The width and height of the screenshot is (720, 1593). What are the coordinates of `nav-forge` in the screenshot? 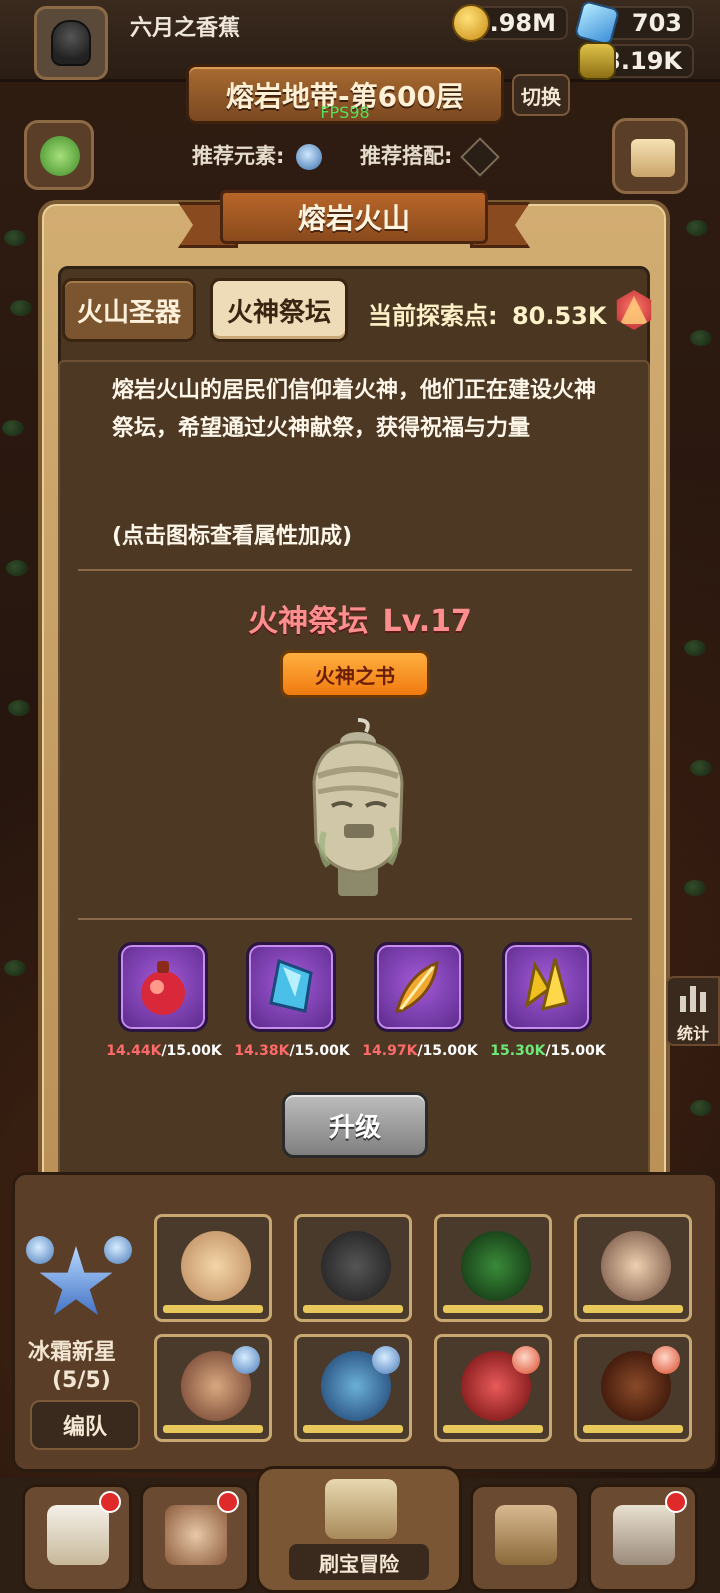 It's located at (643, 1538).